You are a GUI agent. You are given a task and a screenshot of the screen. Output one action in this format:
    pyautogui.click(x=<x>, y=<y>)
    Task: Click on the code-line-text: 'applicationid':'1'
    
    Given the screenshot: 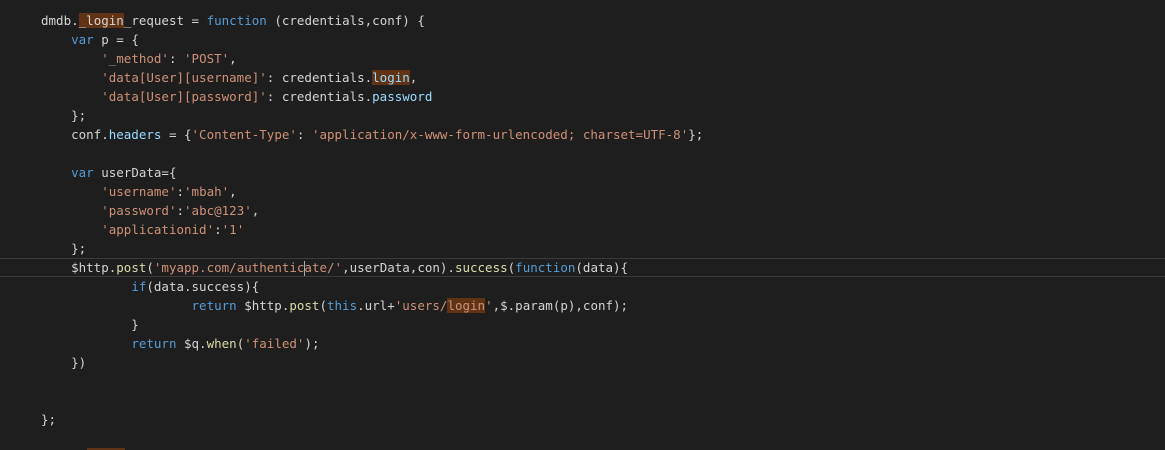 What is the action you would take?
    pyautogui.click(x=142, y=229)
    